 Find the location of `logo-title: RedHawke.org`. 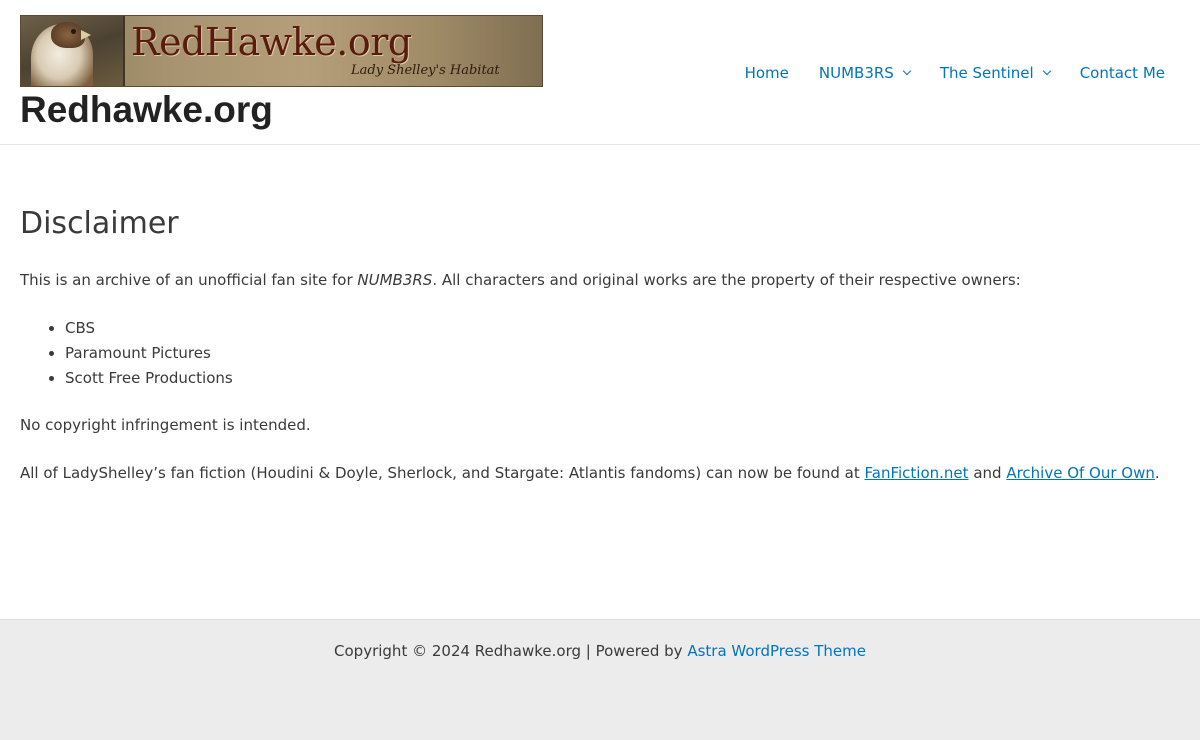

logo-title: RedHawke.org is located at coordinates (271, 42).